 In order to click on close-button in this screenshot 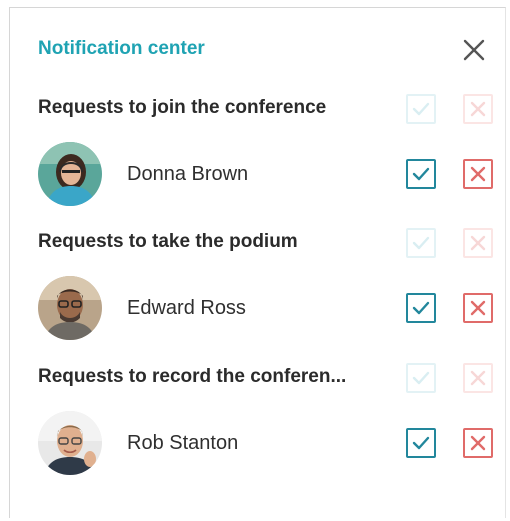, I will do `click(474, 50)`.